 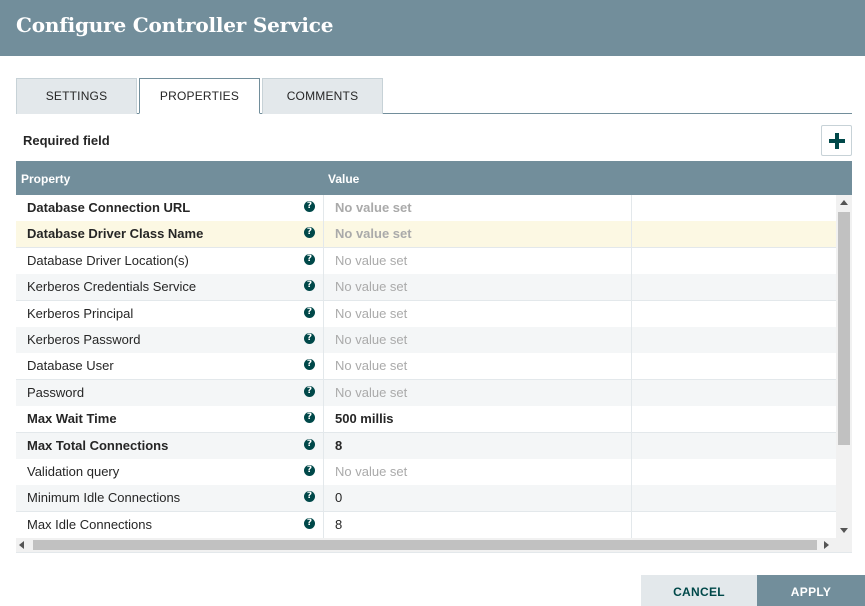 I want to click on table-row: Max Total Connections? 8, so click(x=426, y=446).